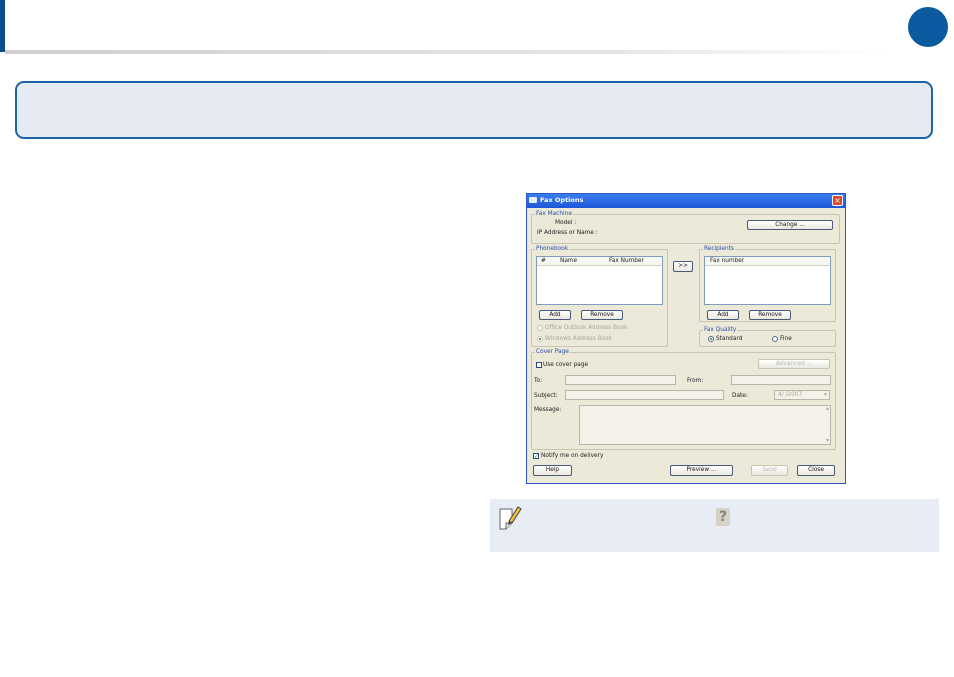  Describe the element at coordinates (711, 339) in the screenshot. I see `standard-radio` at that location.